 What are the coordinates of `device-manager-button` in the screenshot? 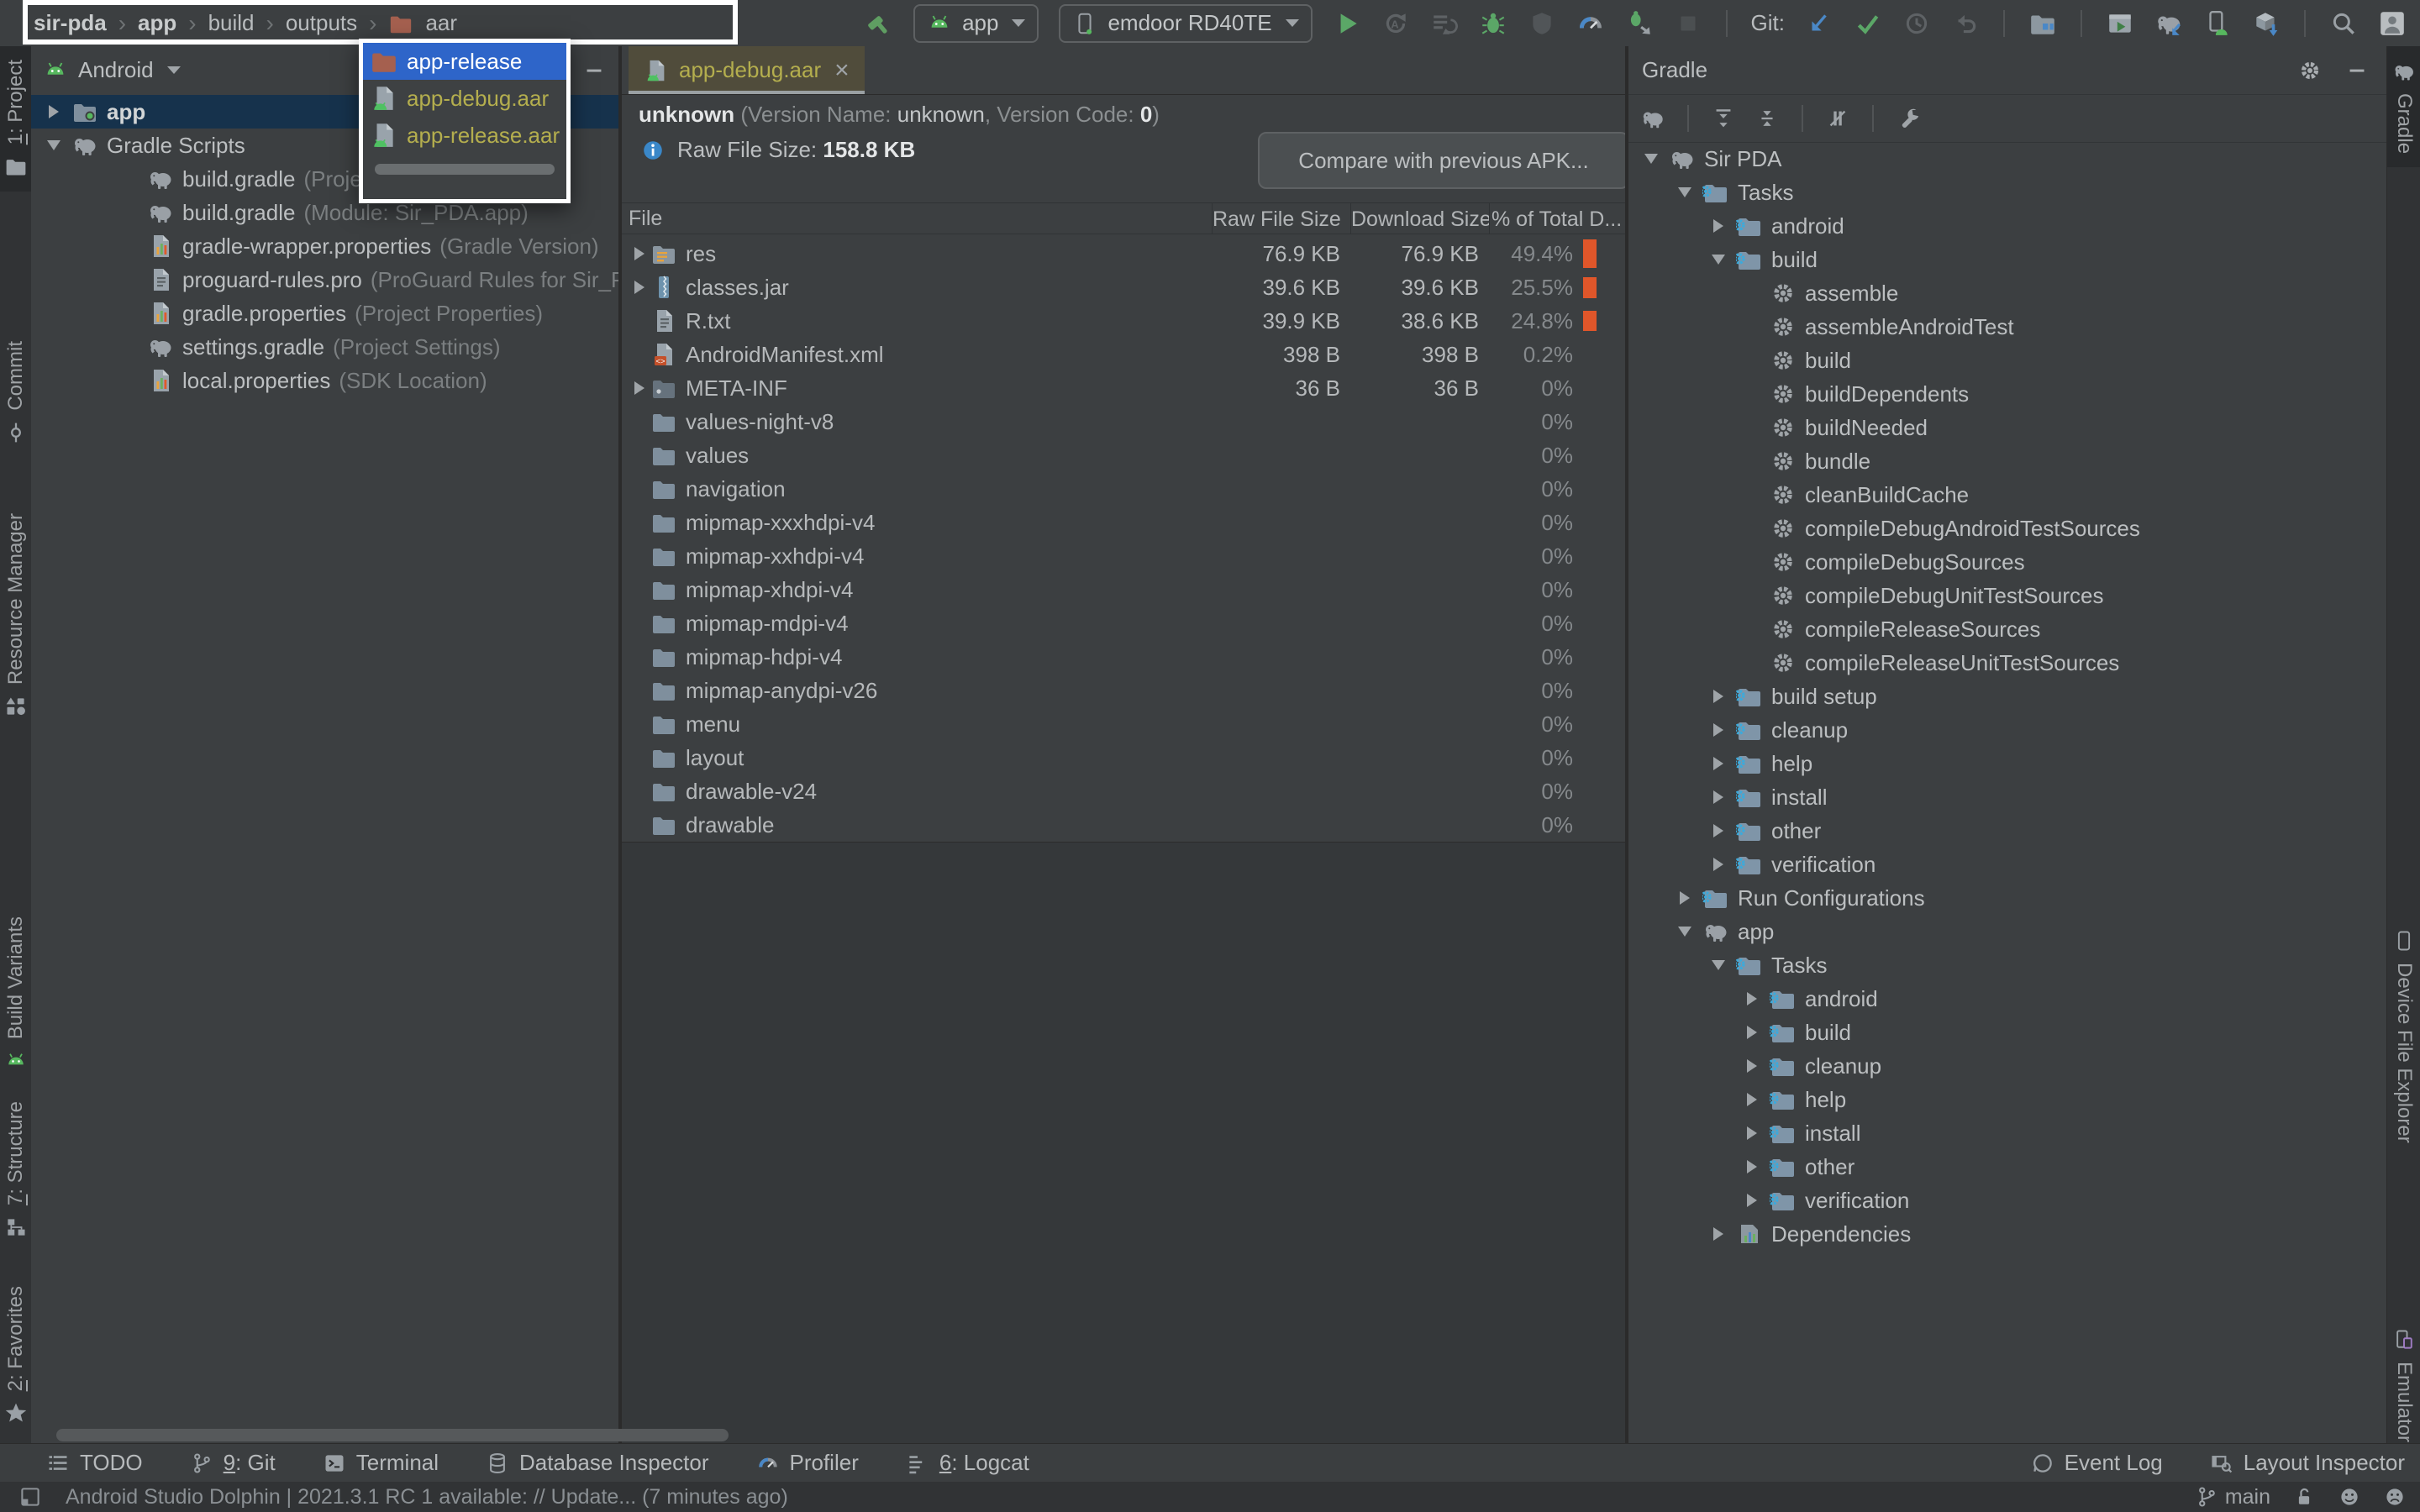 It's located at (2043, 23).